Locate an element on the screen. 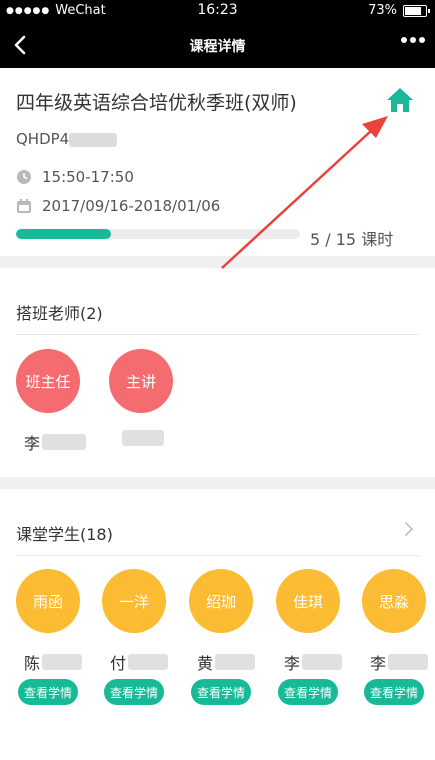 This screenshot has height=760, width=435. course-date-row: 2017/09/16-2018/01/06 is located at coordinates (118, 206).